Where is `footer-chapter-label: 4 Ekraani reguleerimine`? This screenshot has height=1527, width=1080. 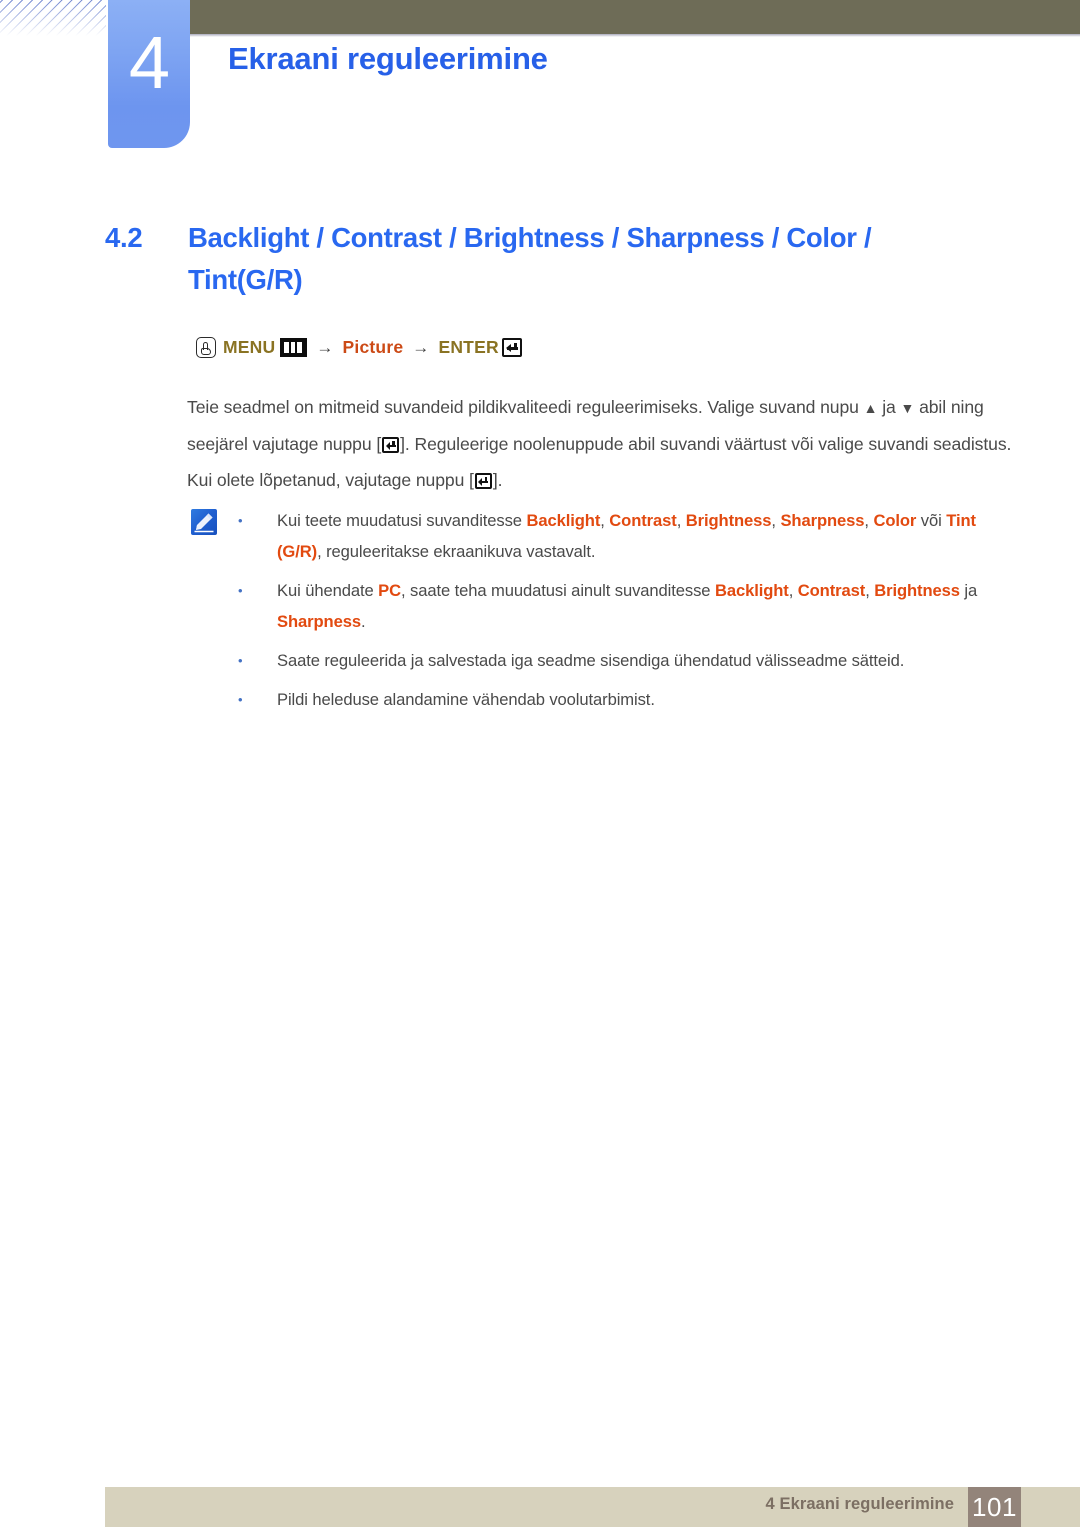
footer-chapter-label: 4 Ekraani reguleerimine is located at coordinates (859, 1504).